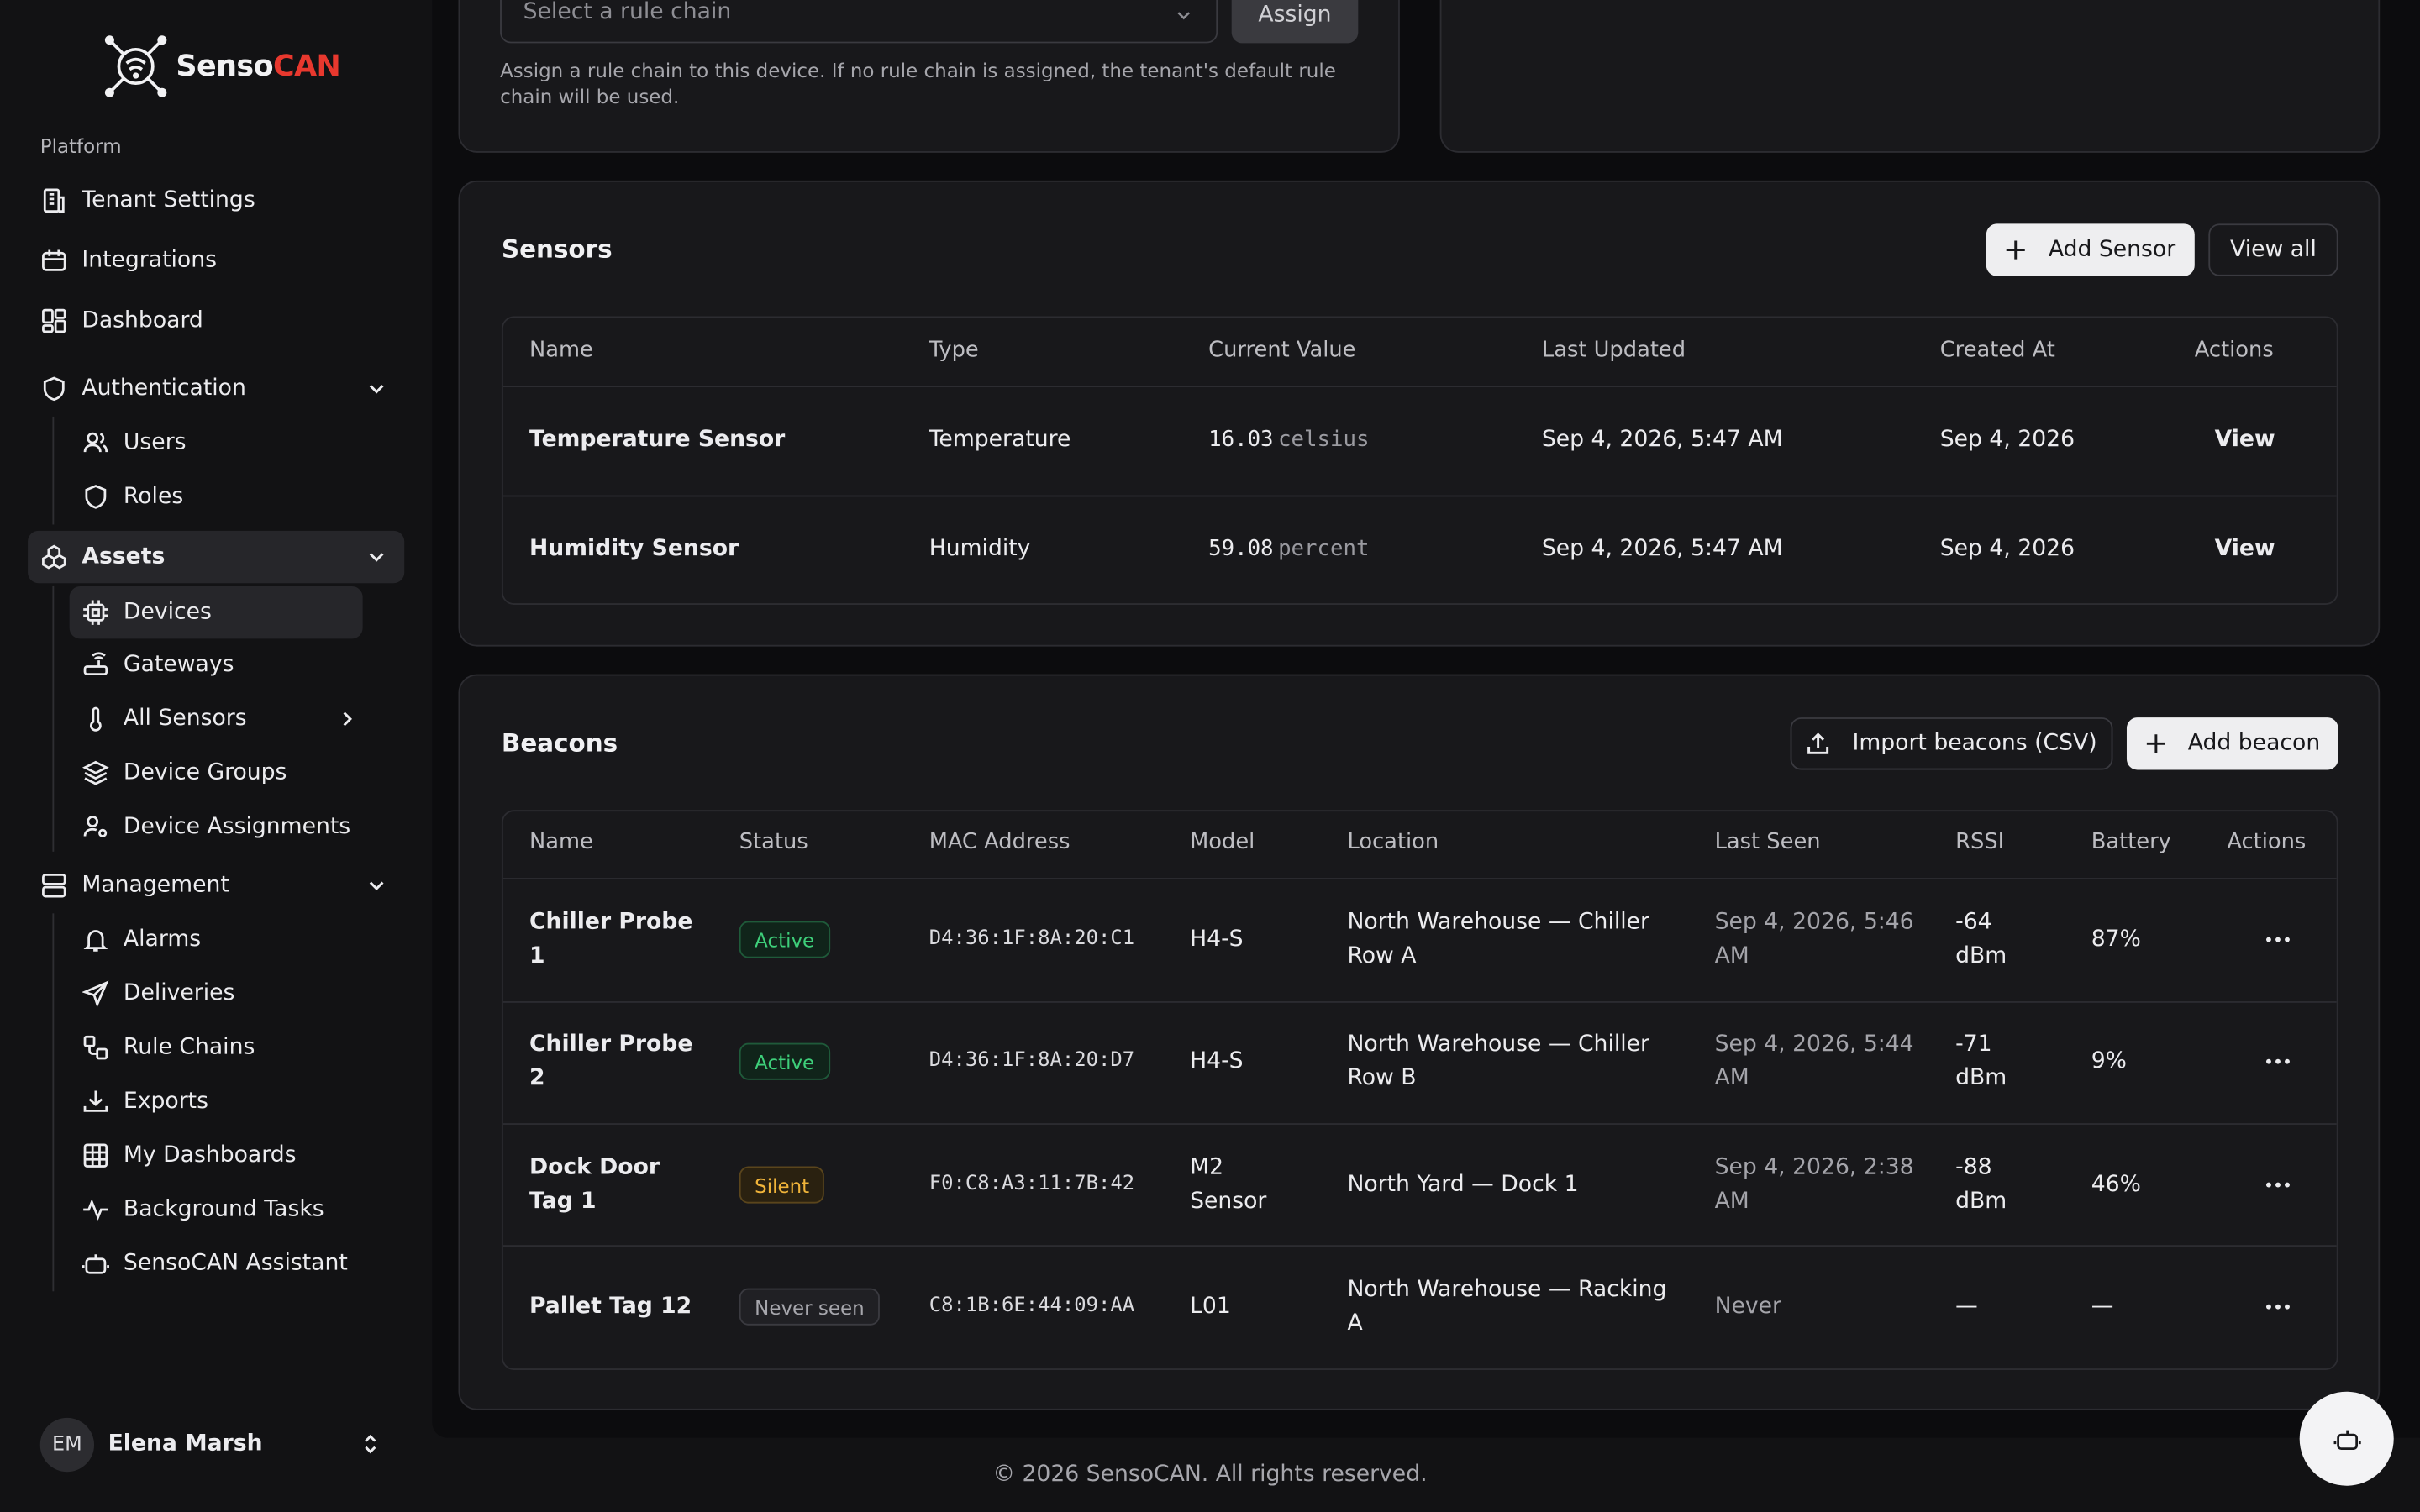 The width and height of the screenshot is (2420, 1512). What do you see at coordinates (222, 994) in the screenshot?
I see `sidebar-item-deliveries: Deliveries` at bounding box center [222, 994].